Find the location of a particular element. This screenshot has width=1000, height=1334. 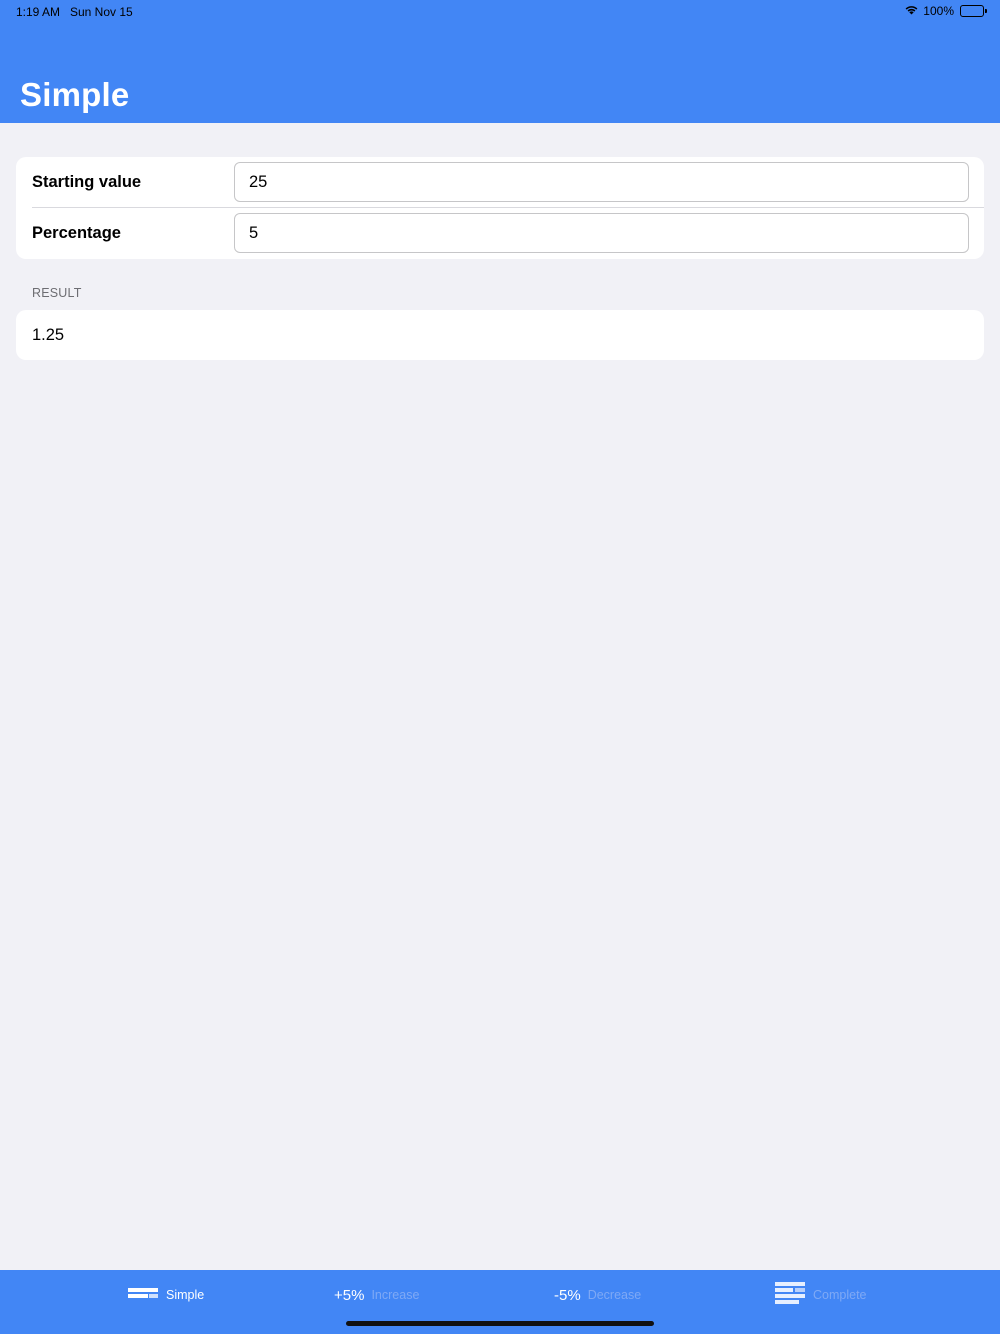

status-date: Sun Nov 15 is located at coordinates (101, 12).